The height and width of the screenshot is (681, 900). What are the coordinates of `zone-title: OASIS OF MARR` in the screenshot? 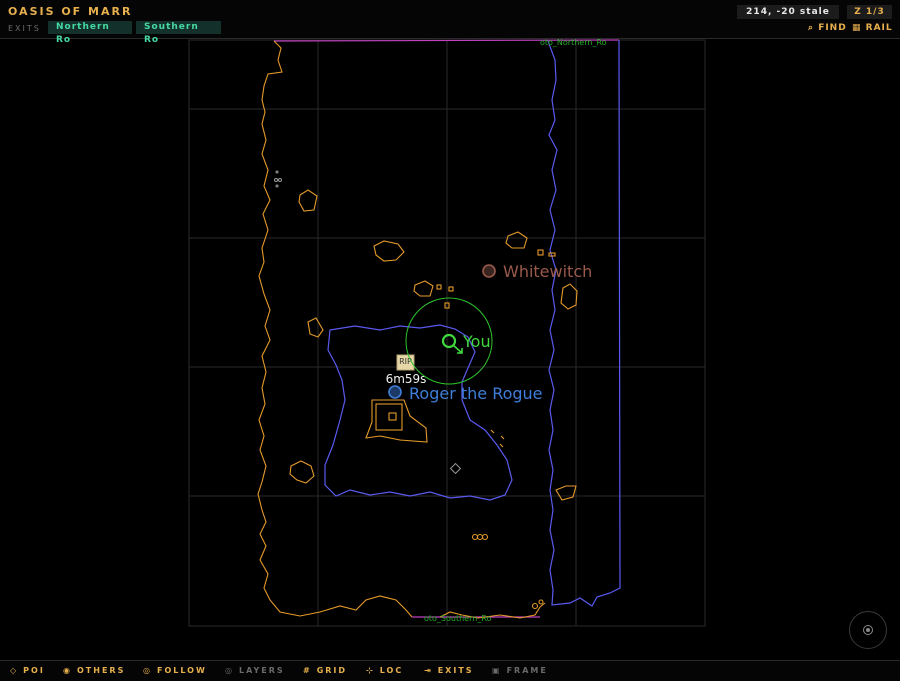 It's located at (70, 11).